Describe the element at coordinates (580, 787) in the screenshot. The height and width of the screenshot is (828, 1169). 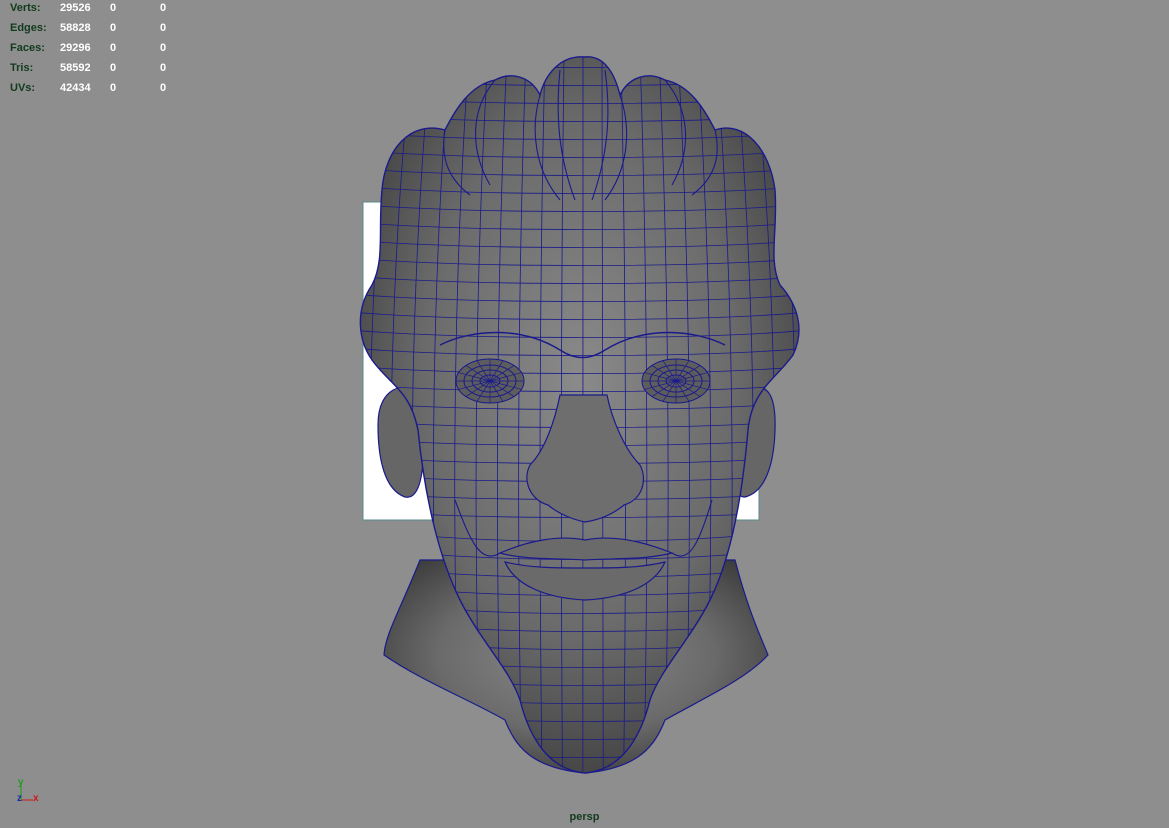
I see `wire-edge-horizontal` at that location.